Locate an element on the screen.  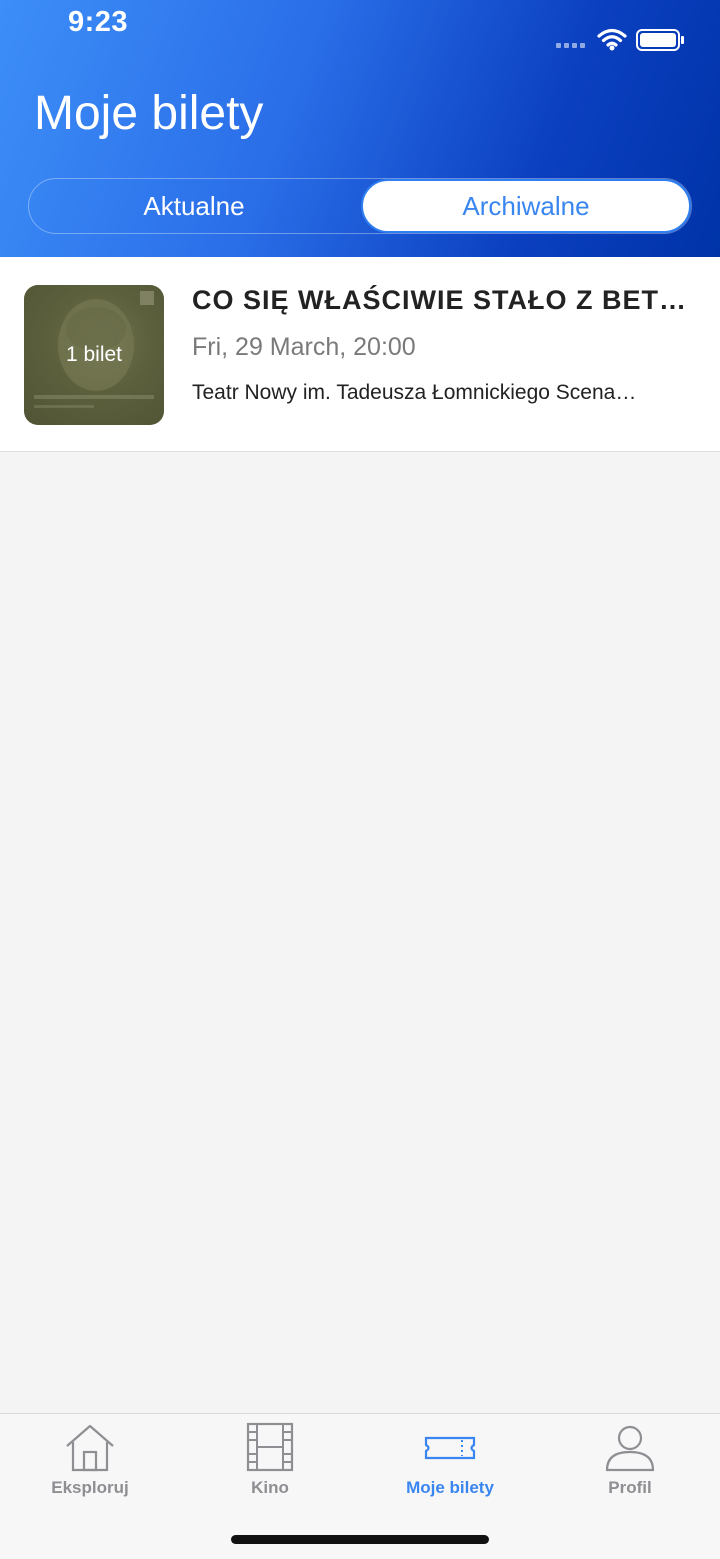
tab-label-moje-bilety: Moje bilety is located at coordinates (450, 1487).